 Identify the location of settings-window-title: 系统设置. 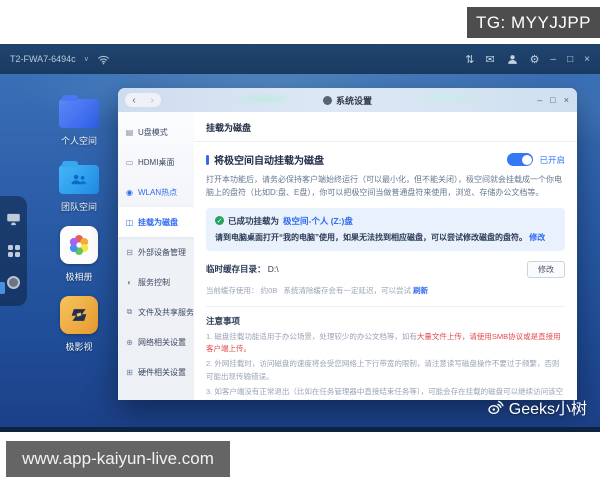
(347, 100).